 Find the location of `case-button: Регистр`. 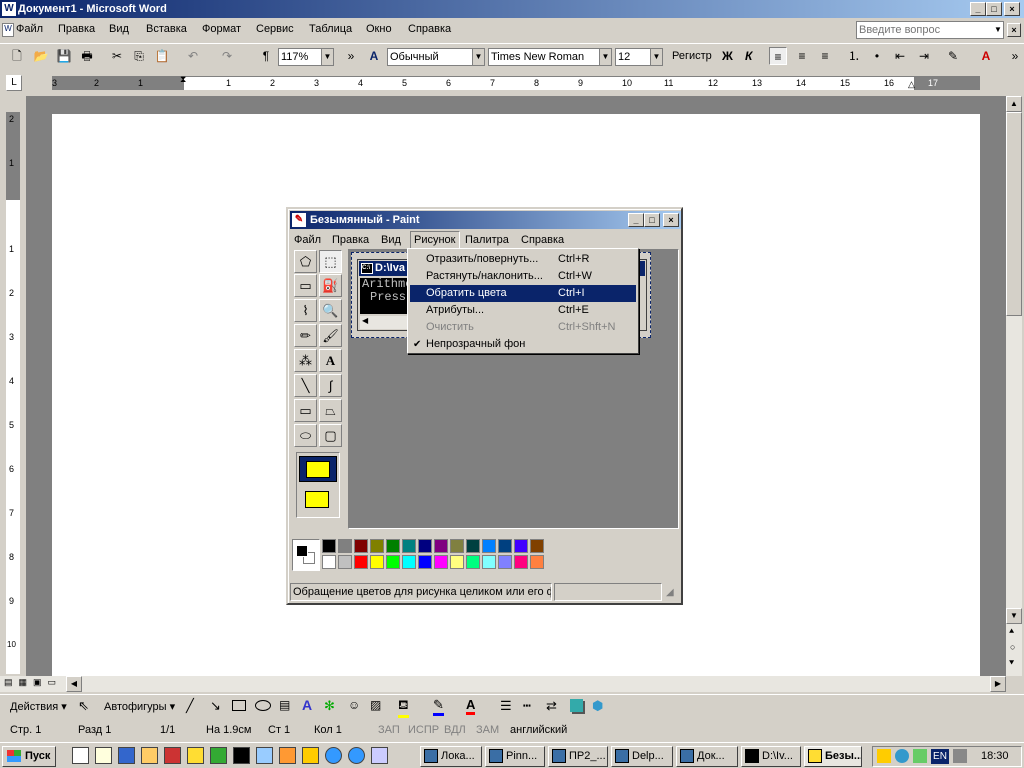

case-button: Регистр is located at coordinates (692, 56).